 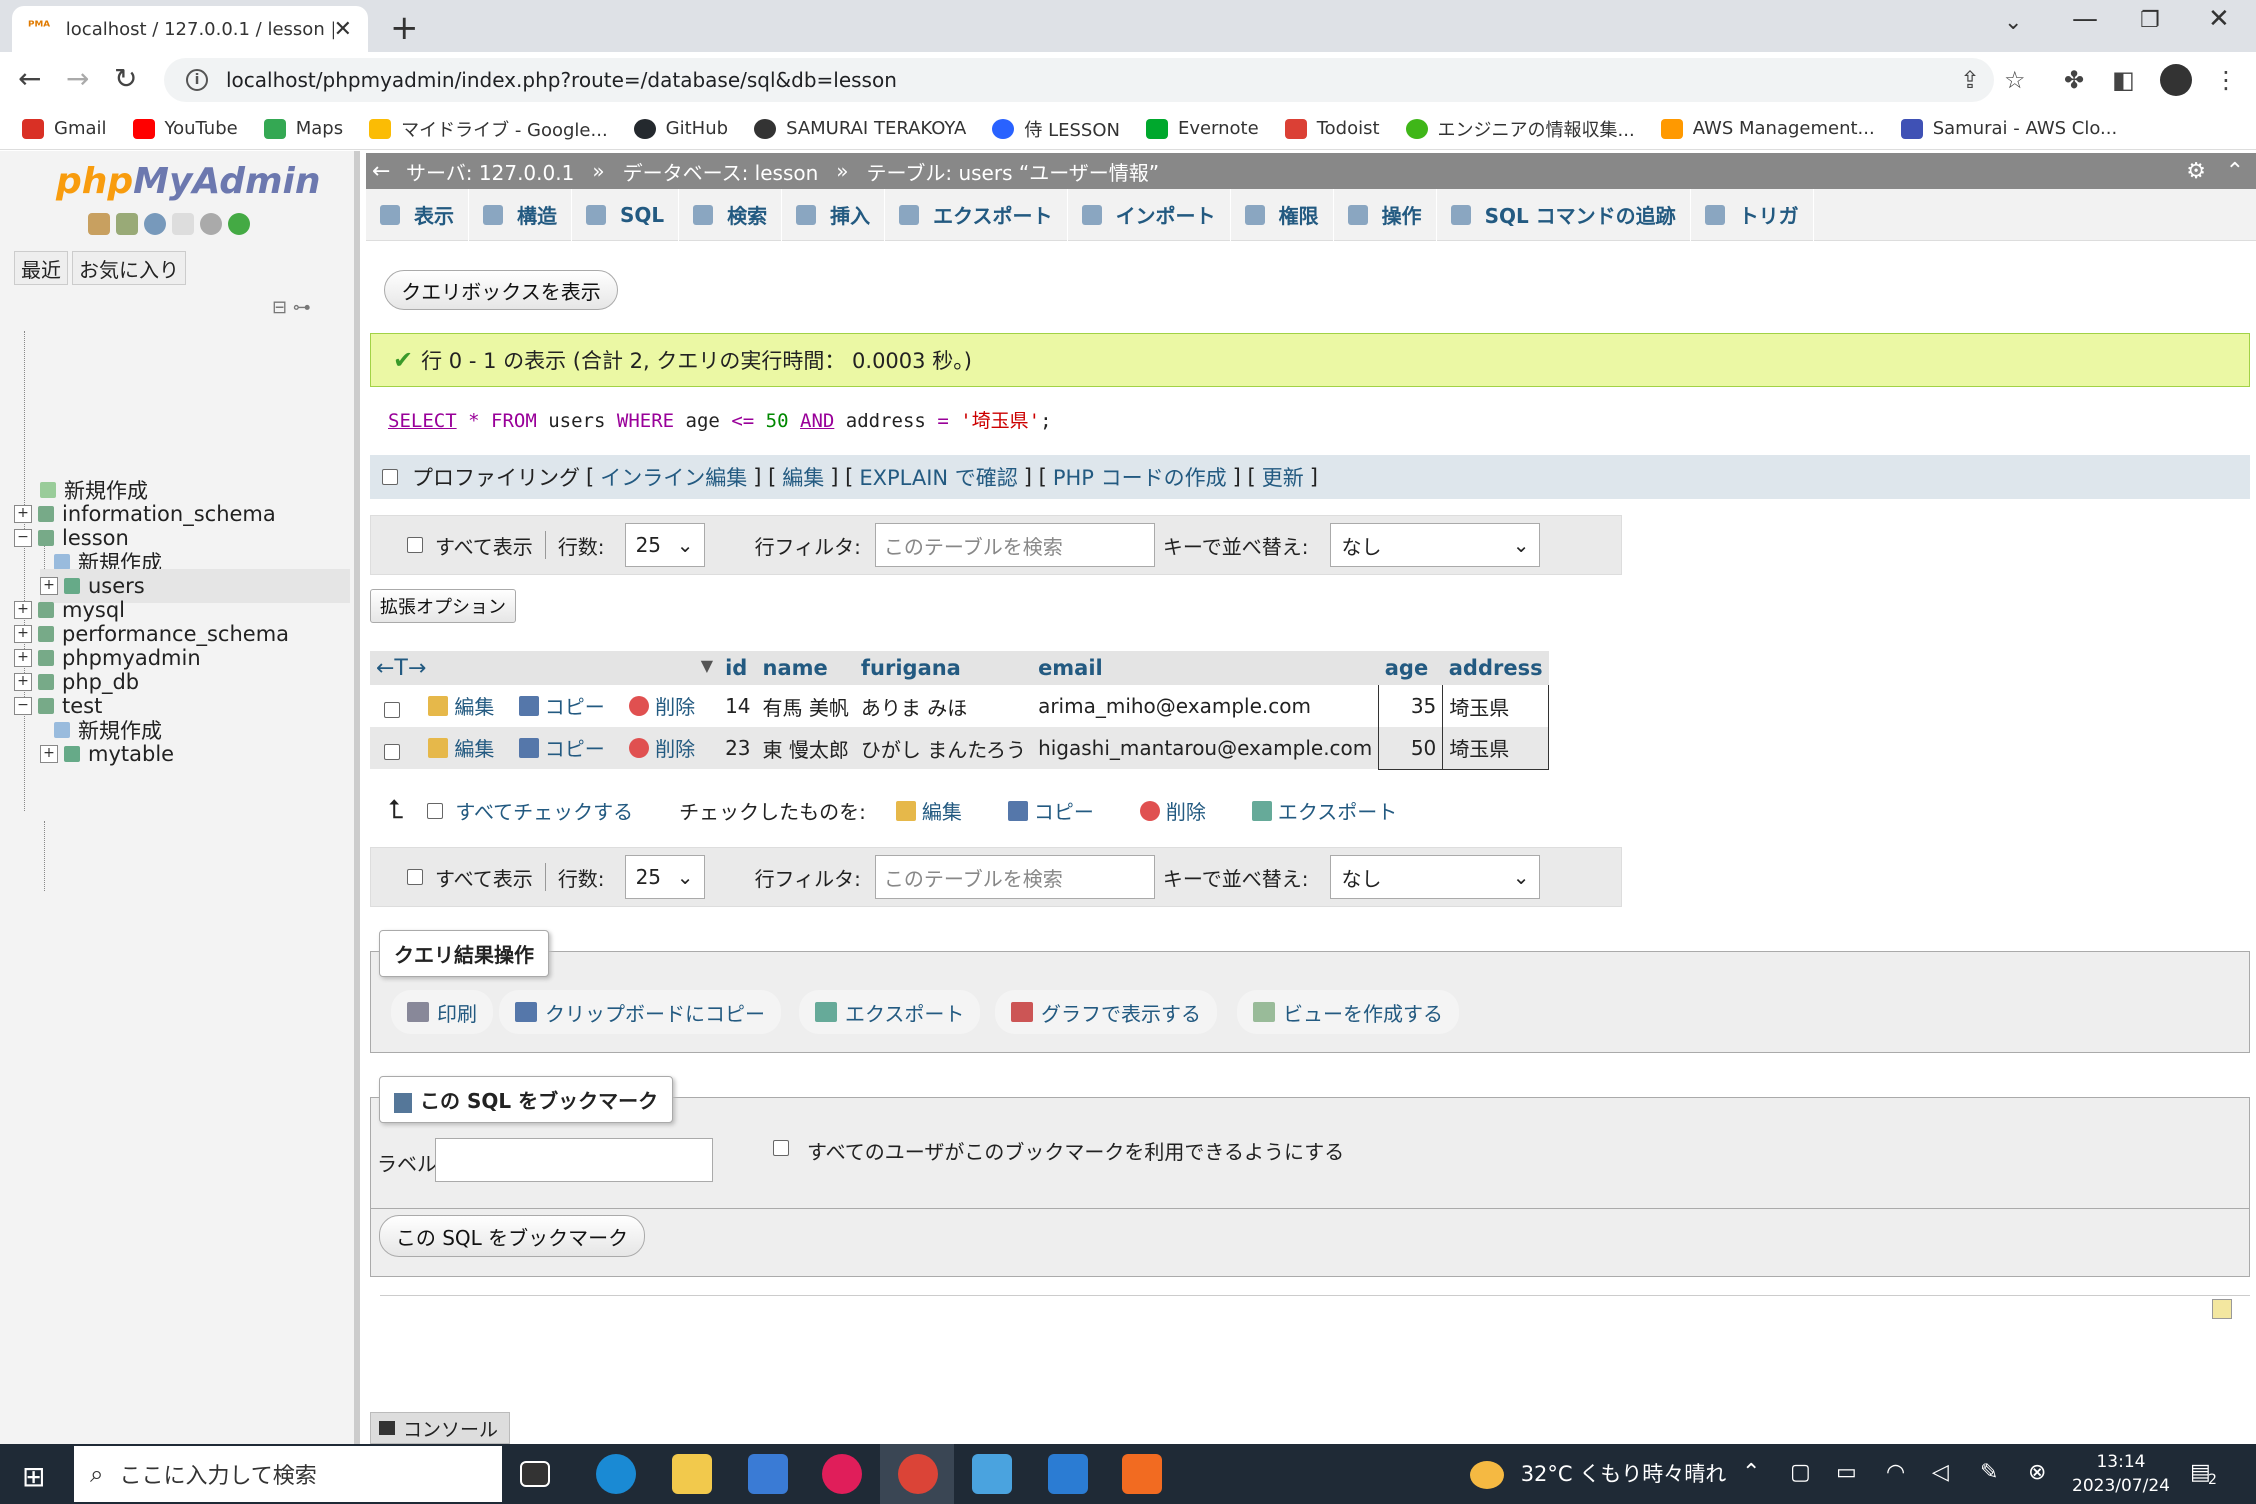 What do you see at coordinates (291, 307) in the screenshot?
I see `collapse-all-icon: ⊟ ⊶` at bounding box center [291, 307].